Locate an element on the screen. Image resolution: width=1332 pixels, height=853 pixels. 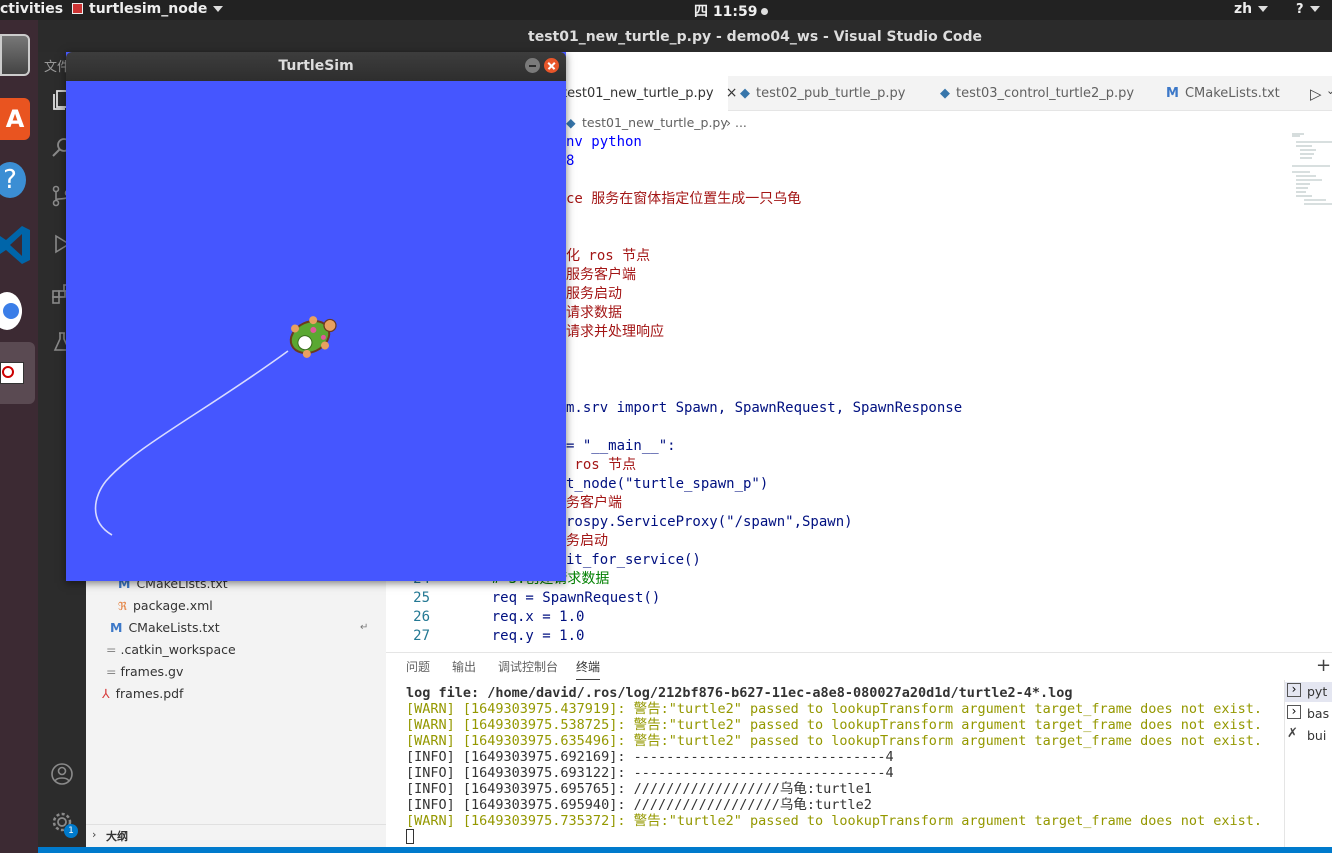
code-line: 25 req = SpawnRequest() is located at coordinates (523, 598).